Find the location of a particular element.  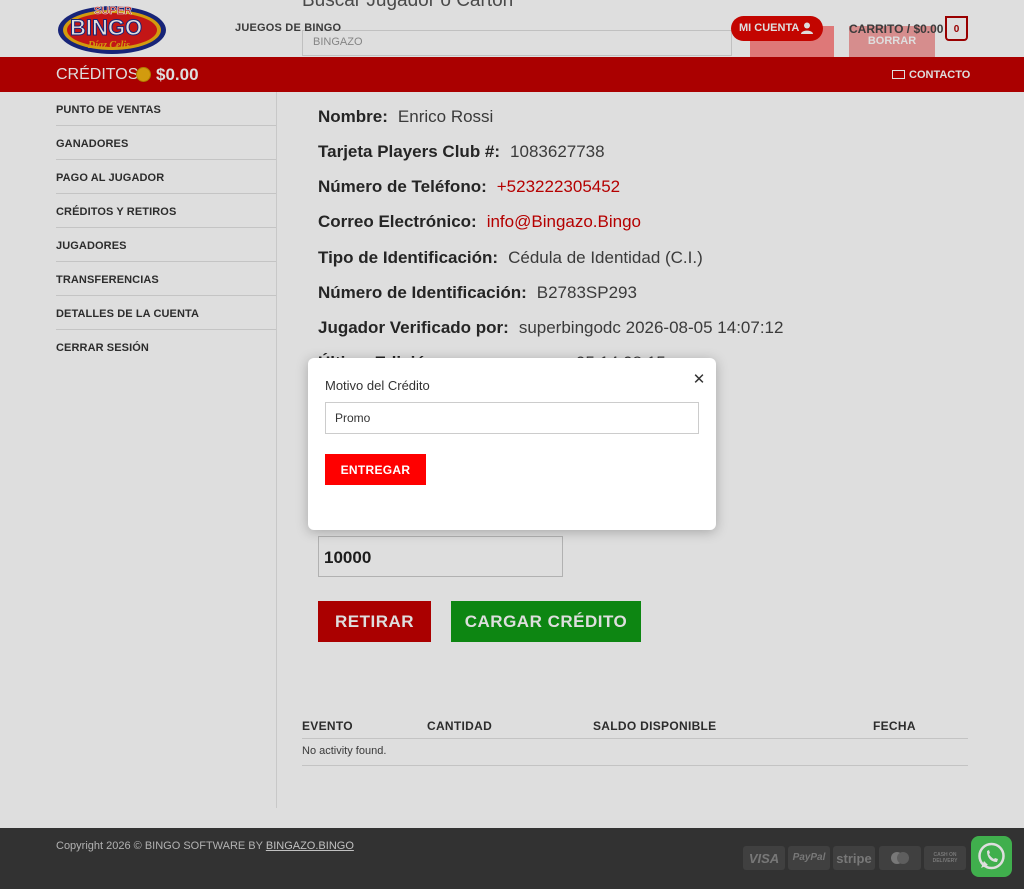

deliver-button: ENTREGAR is located at coordinates (375, 469).